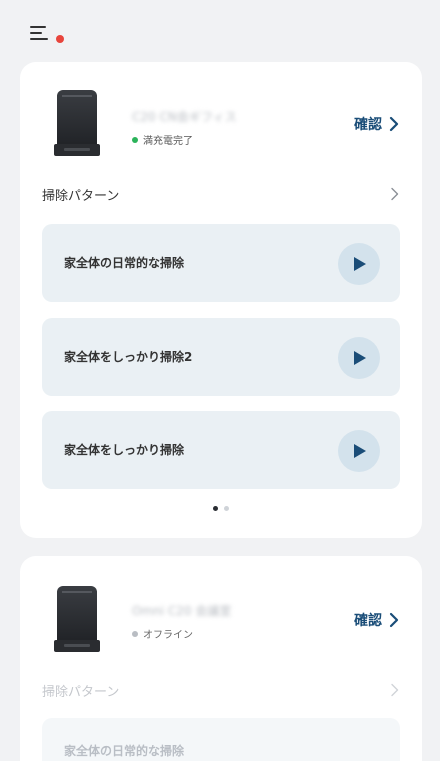  What do you see at coordinates (124, 450) in the screenshot?
I see `cleaning-plan-label: 家全体をしっかり掃除` at bounding box center [124, 450].